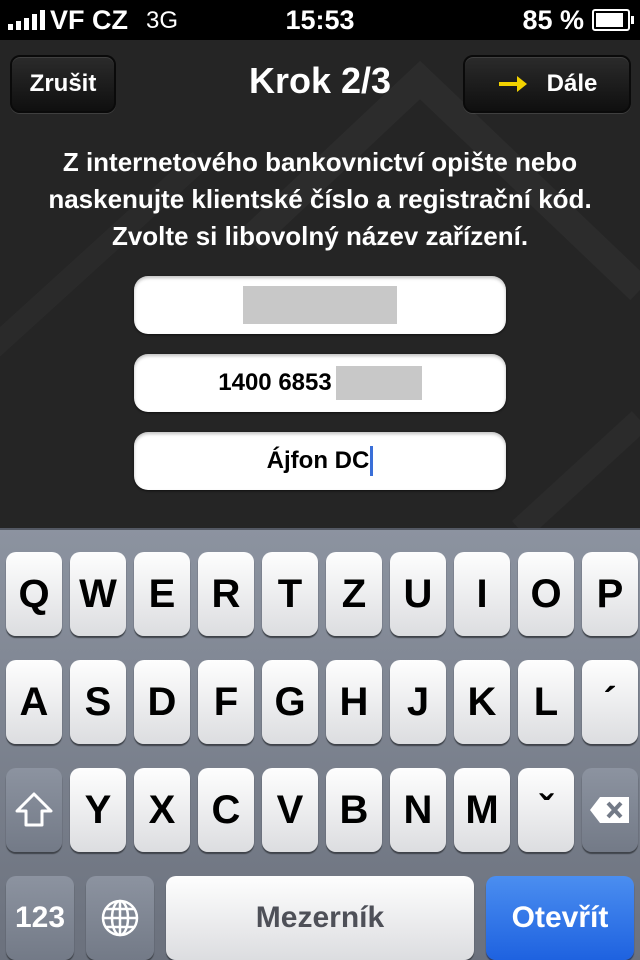 The height and width of the screenshot is (960, 640). I want to click on client-number-field, so click(320, 305).